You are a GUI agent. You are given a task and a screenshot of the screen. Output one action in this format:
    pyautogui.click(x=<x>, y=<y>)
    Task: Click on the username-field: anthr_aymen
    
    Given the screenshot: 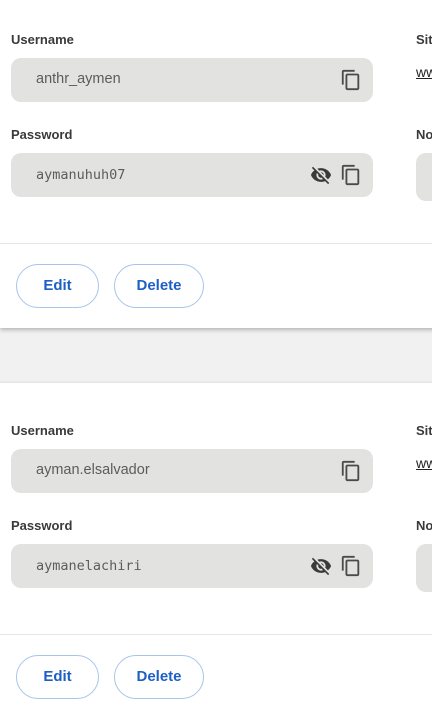 What is the action you would take?
    pyautogui.click(x=192, y=80)
    